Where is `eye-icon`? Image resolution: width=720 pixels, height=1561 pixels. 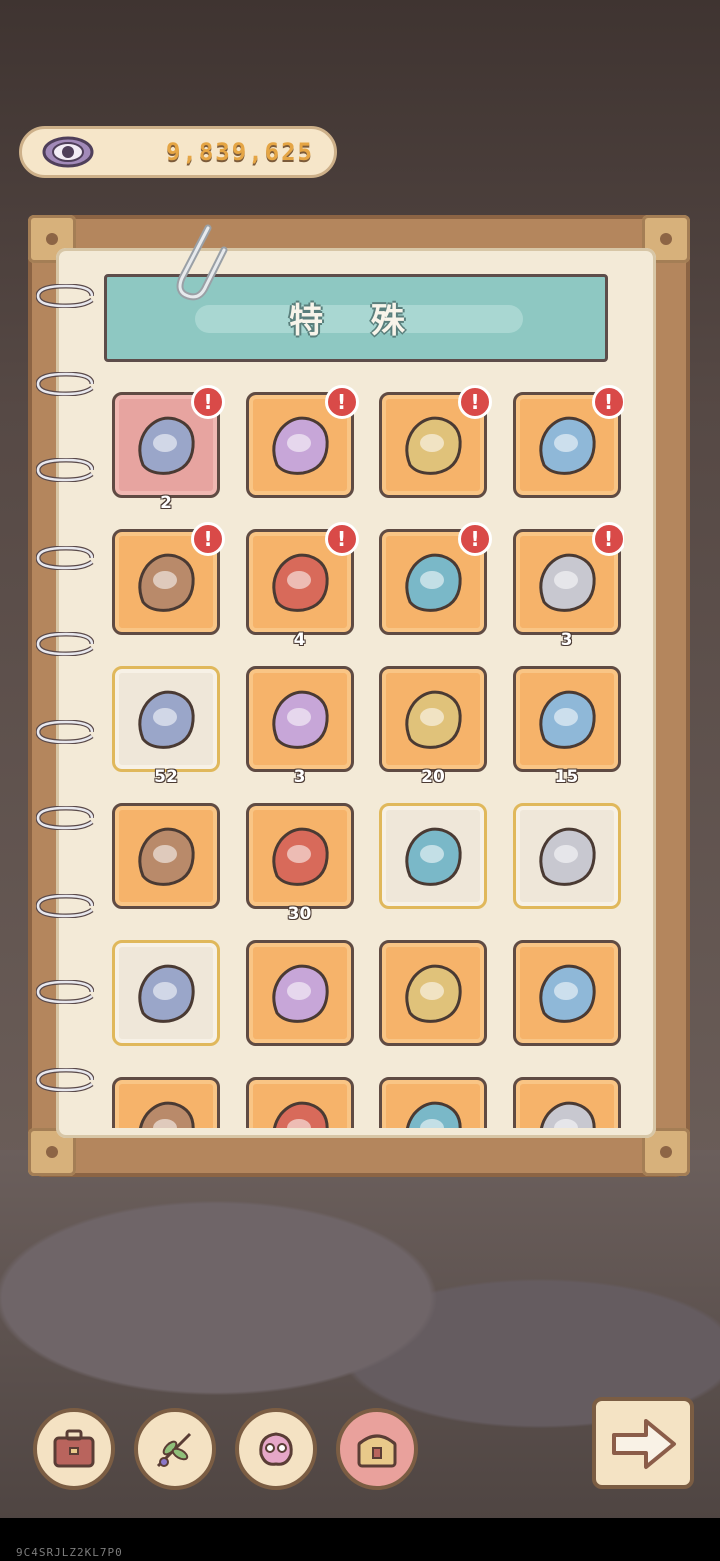
eye-icon is located at coordinates (68, 152).